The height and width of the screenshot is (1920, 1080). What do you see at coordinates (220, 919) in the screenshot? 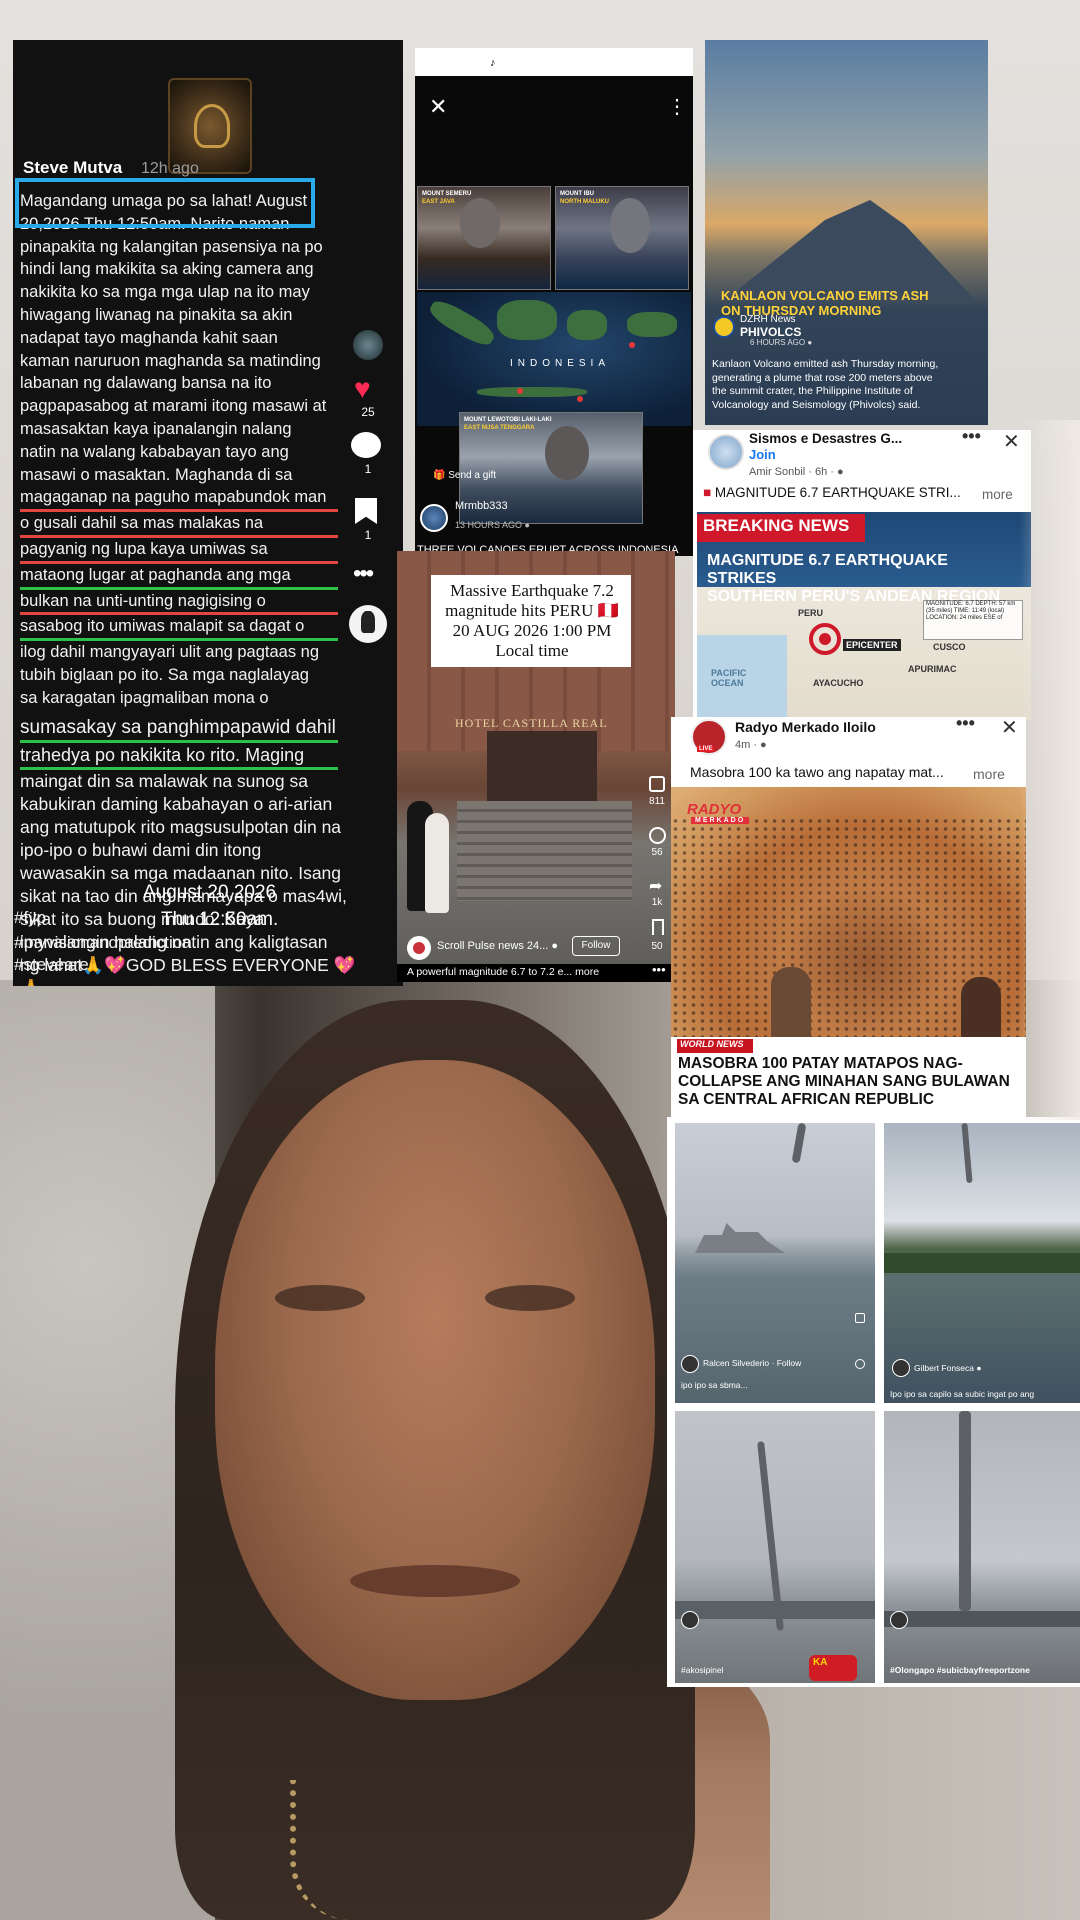
I see `time-overlay: Thu 12:50am.` at bounding box center [220, 919].